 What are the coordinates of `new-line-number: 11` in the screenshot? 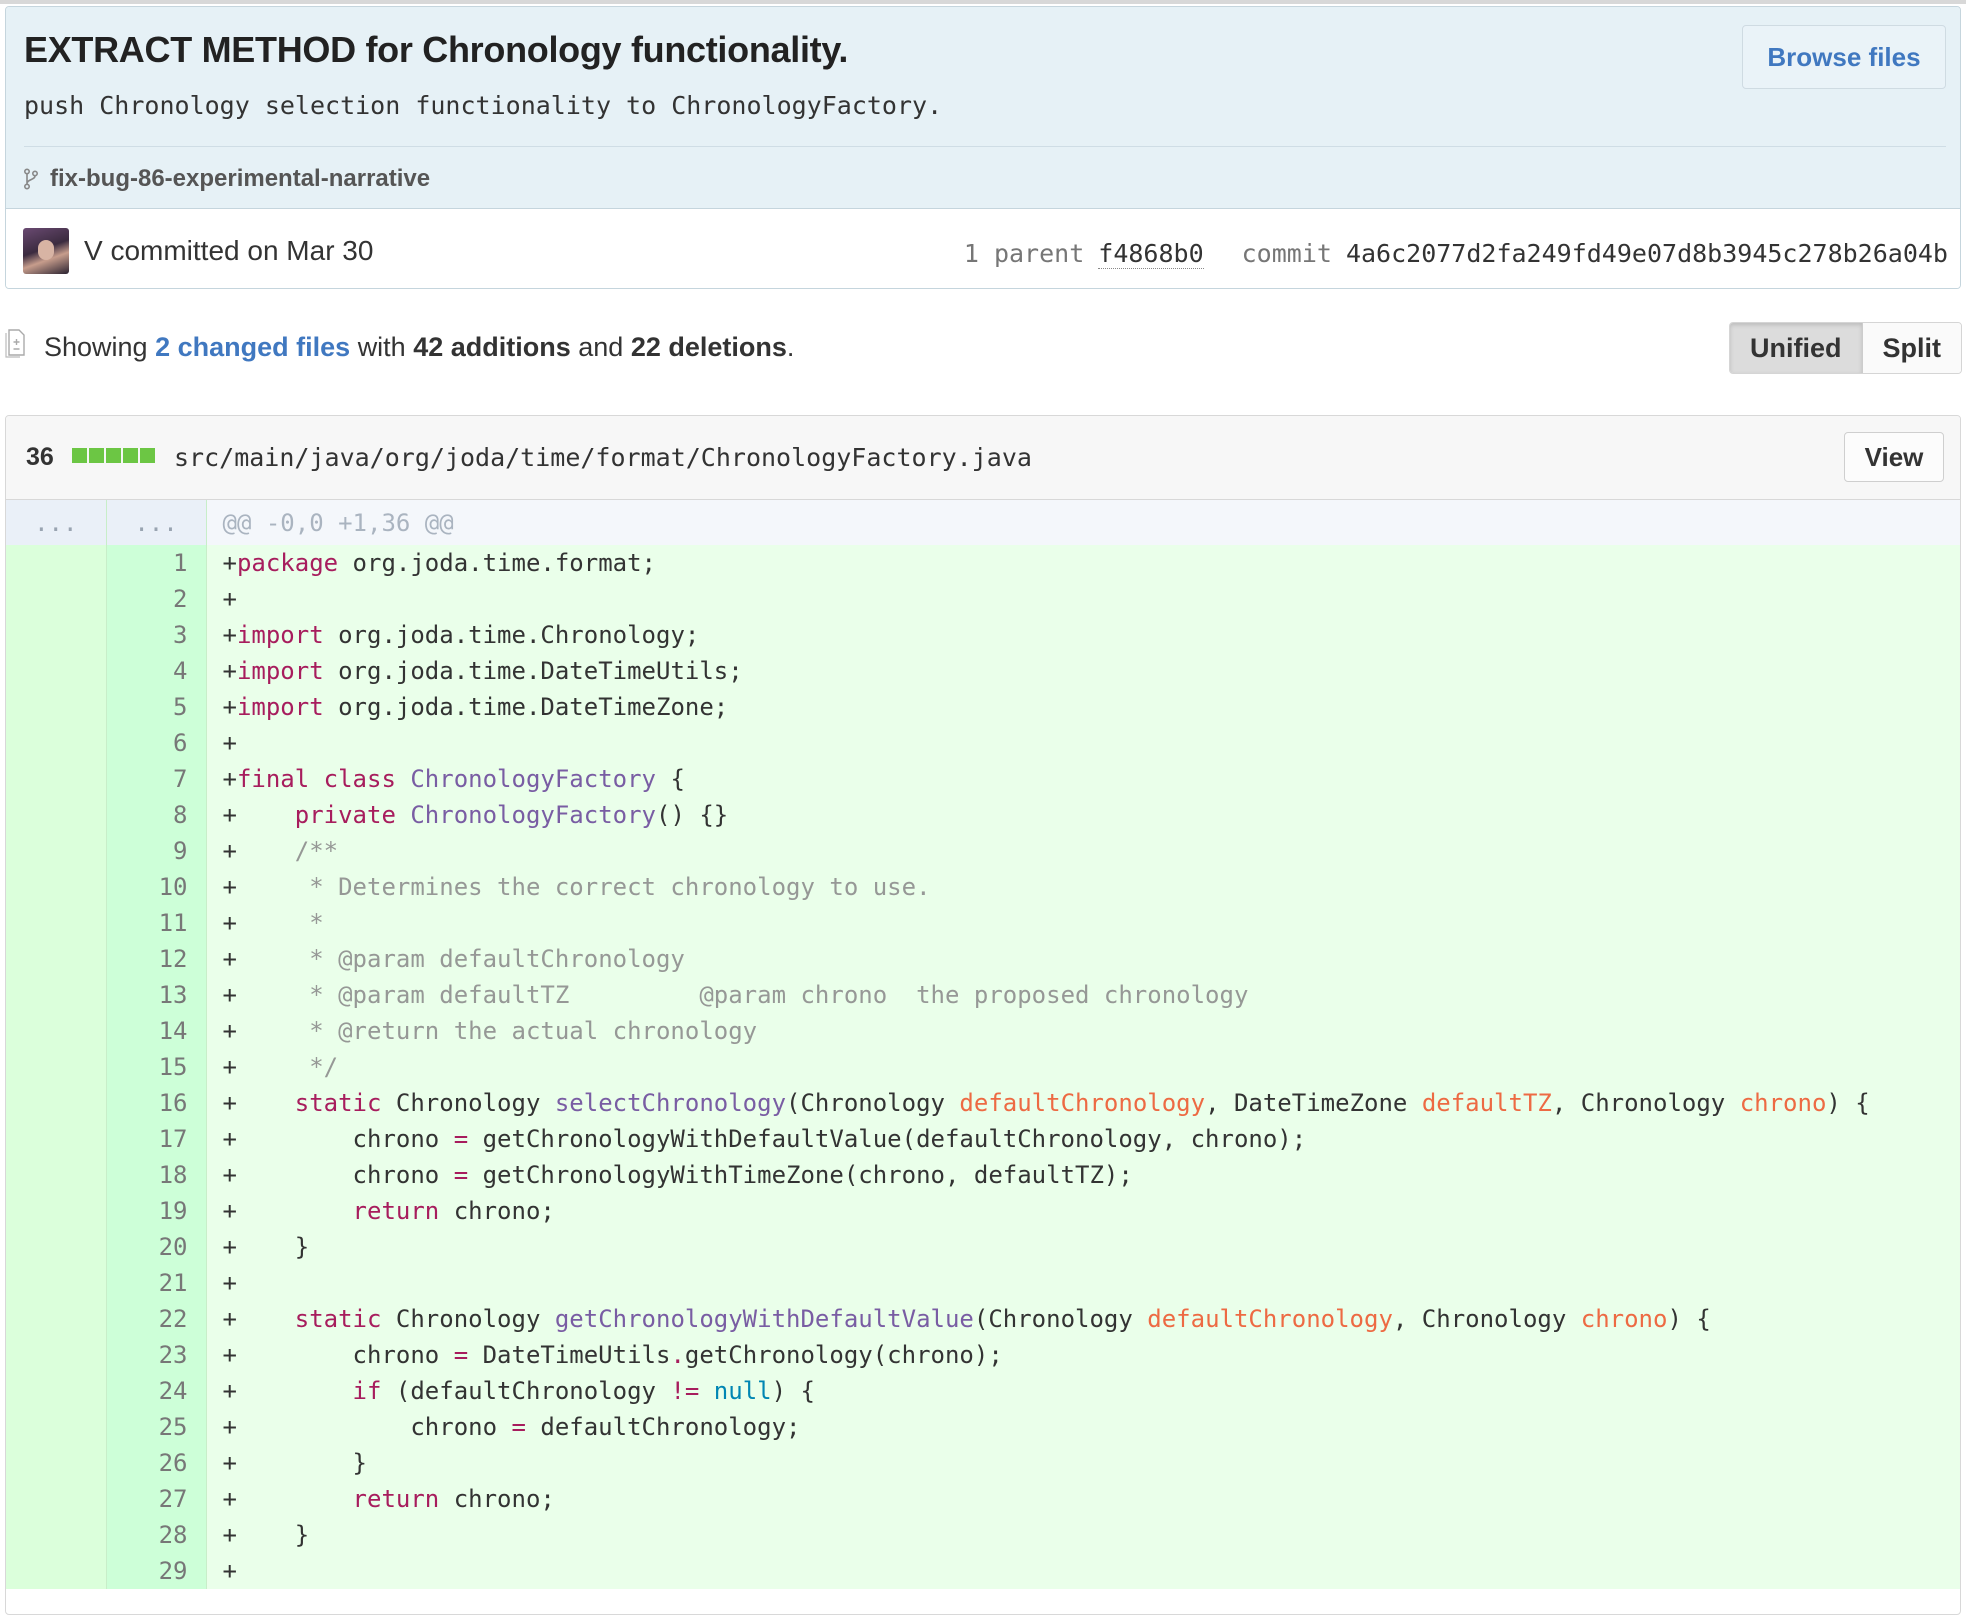 It's located at (156, 923).